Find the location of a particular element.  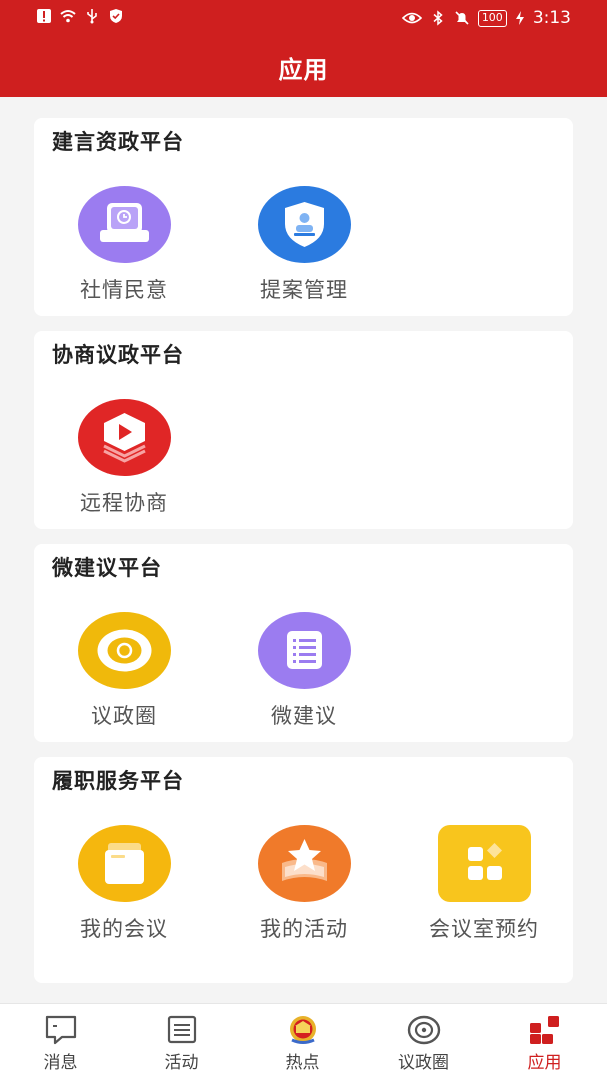

section-title: 协商议政平台 is located at coordinates (118, 355).